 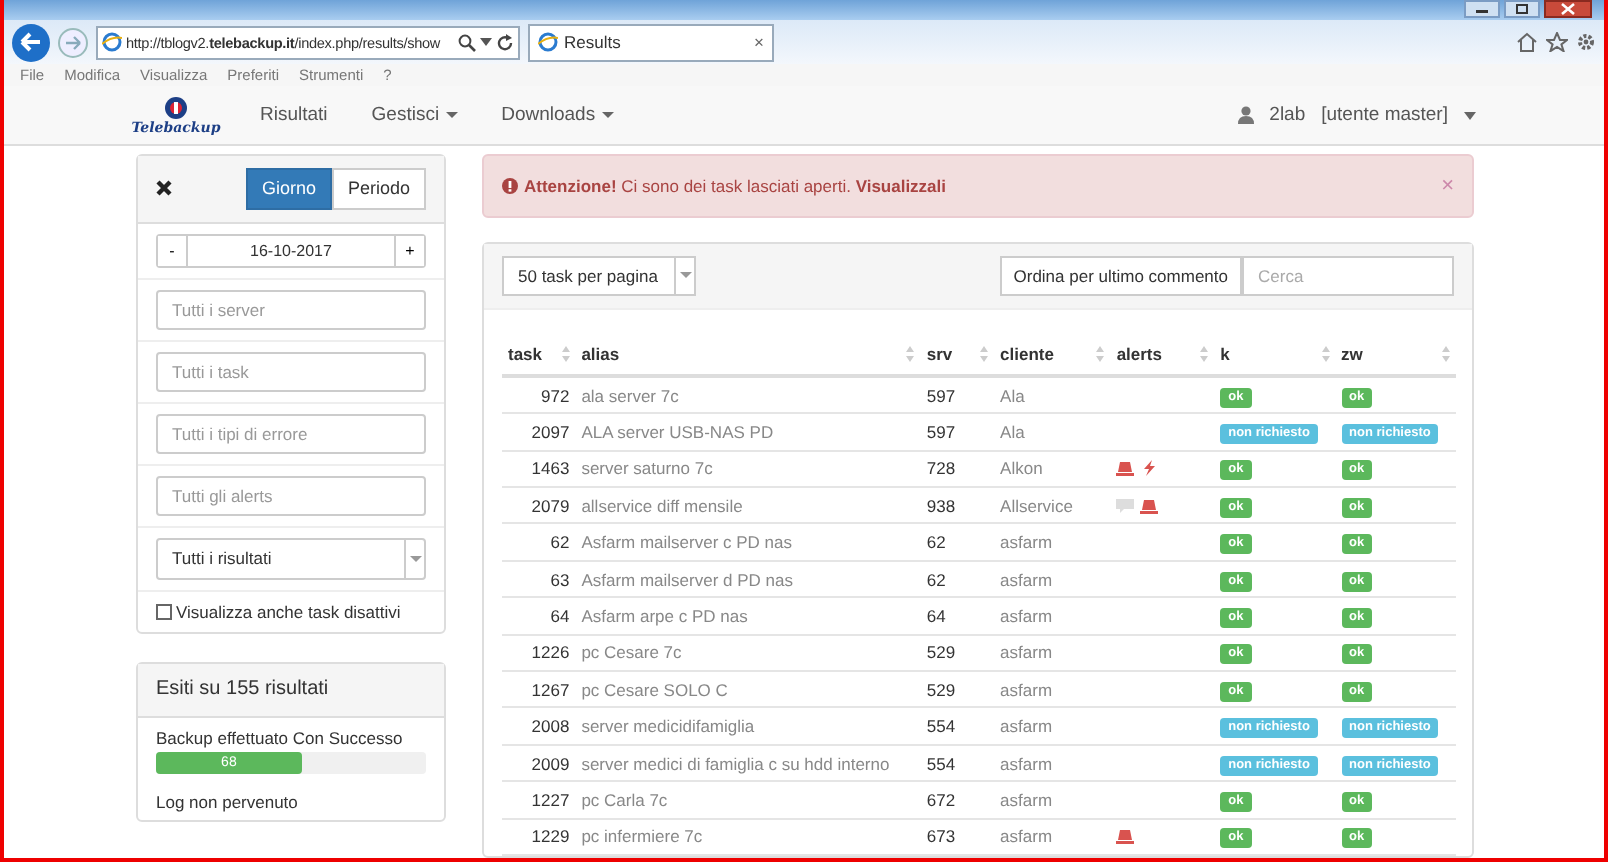 I want to click on search-field: Cerca, so click(x=1348, y=275).